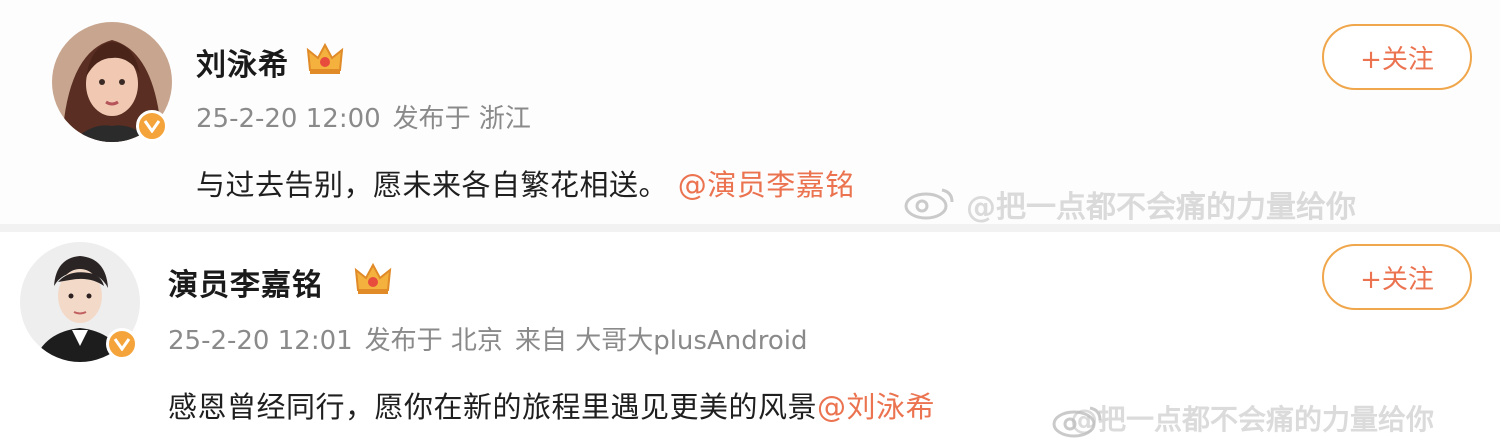  Describe the element at coordinates (288, 119) in the screenshot. I see `post-time: 25-2-20 12:00` at that location.